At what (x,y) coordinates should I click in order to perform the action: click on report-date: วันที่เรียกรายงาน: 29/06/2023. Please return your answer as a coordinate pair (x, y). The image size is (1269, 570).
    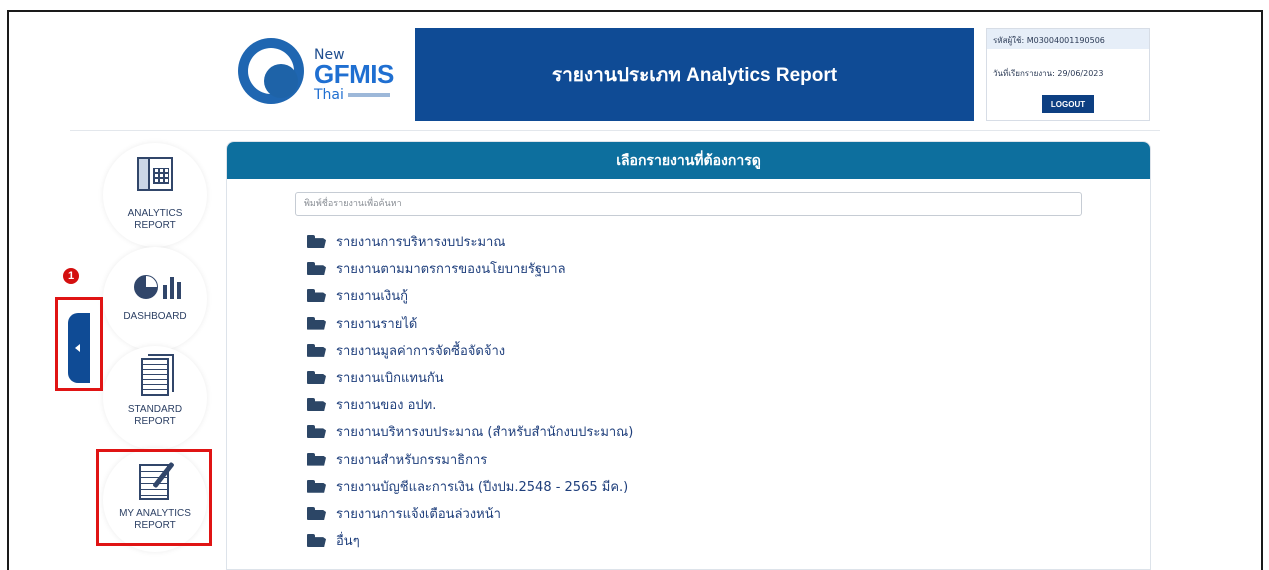
    Looking at the image, I should click on (1048, 73).